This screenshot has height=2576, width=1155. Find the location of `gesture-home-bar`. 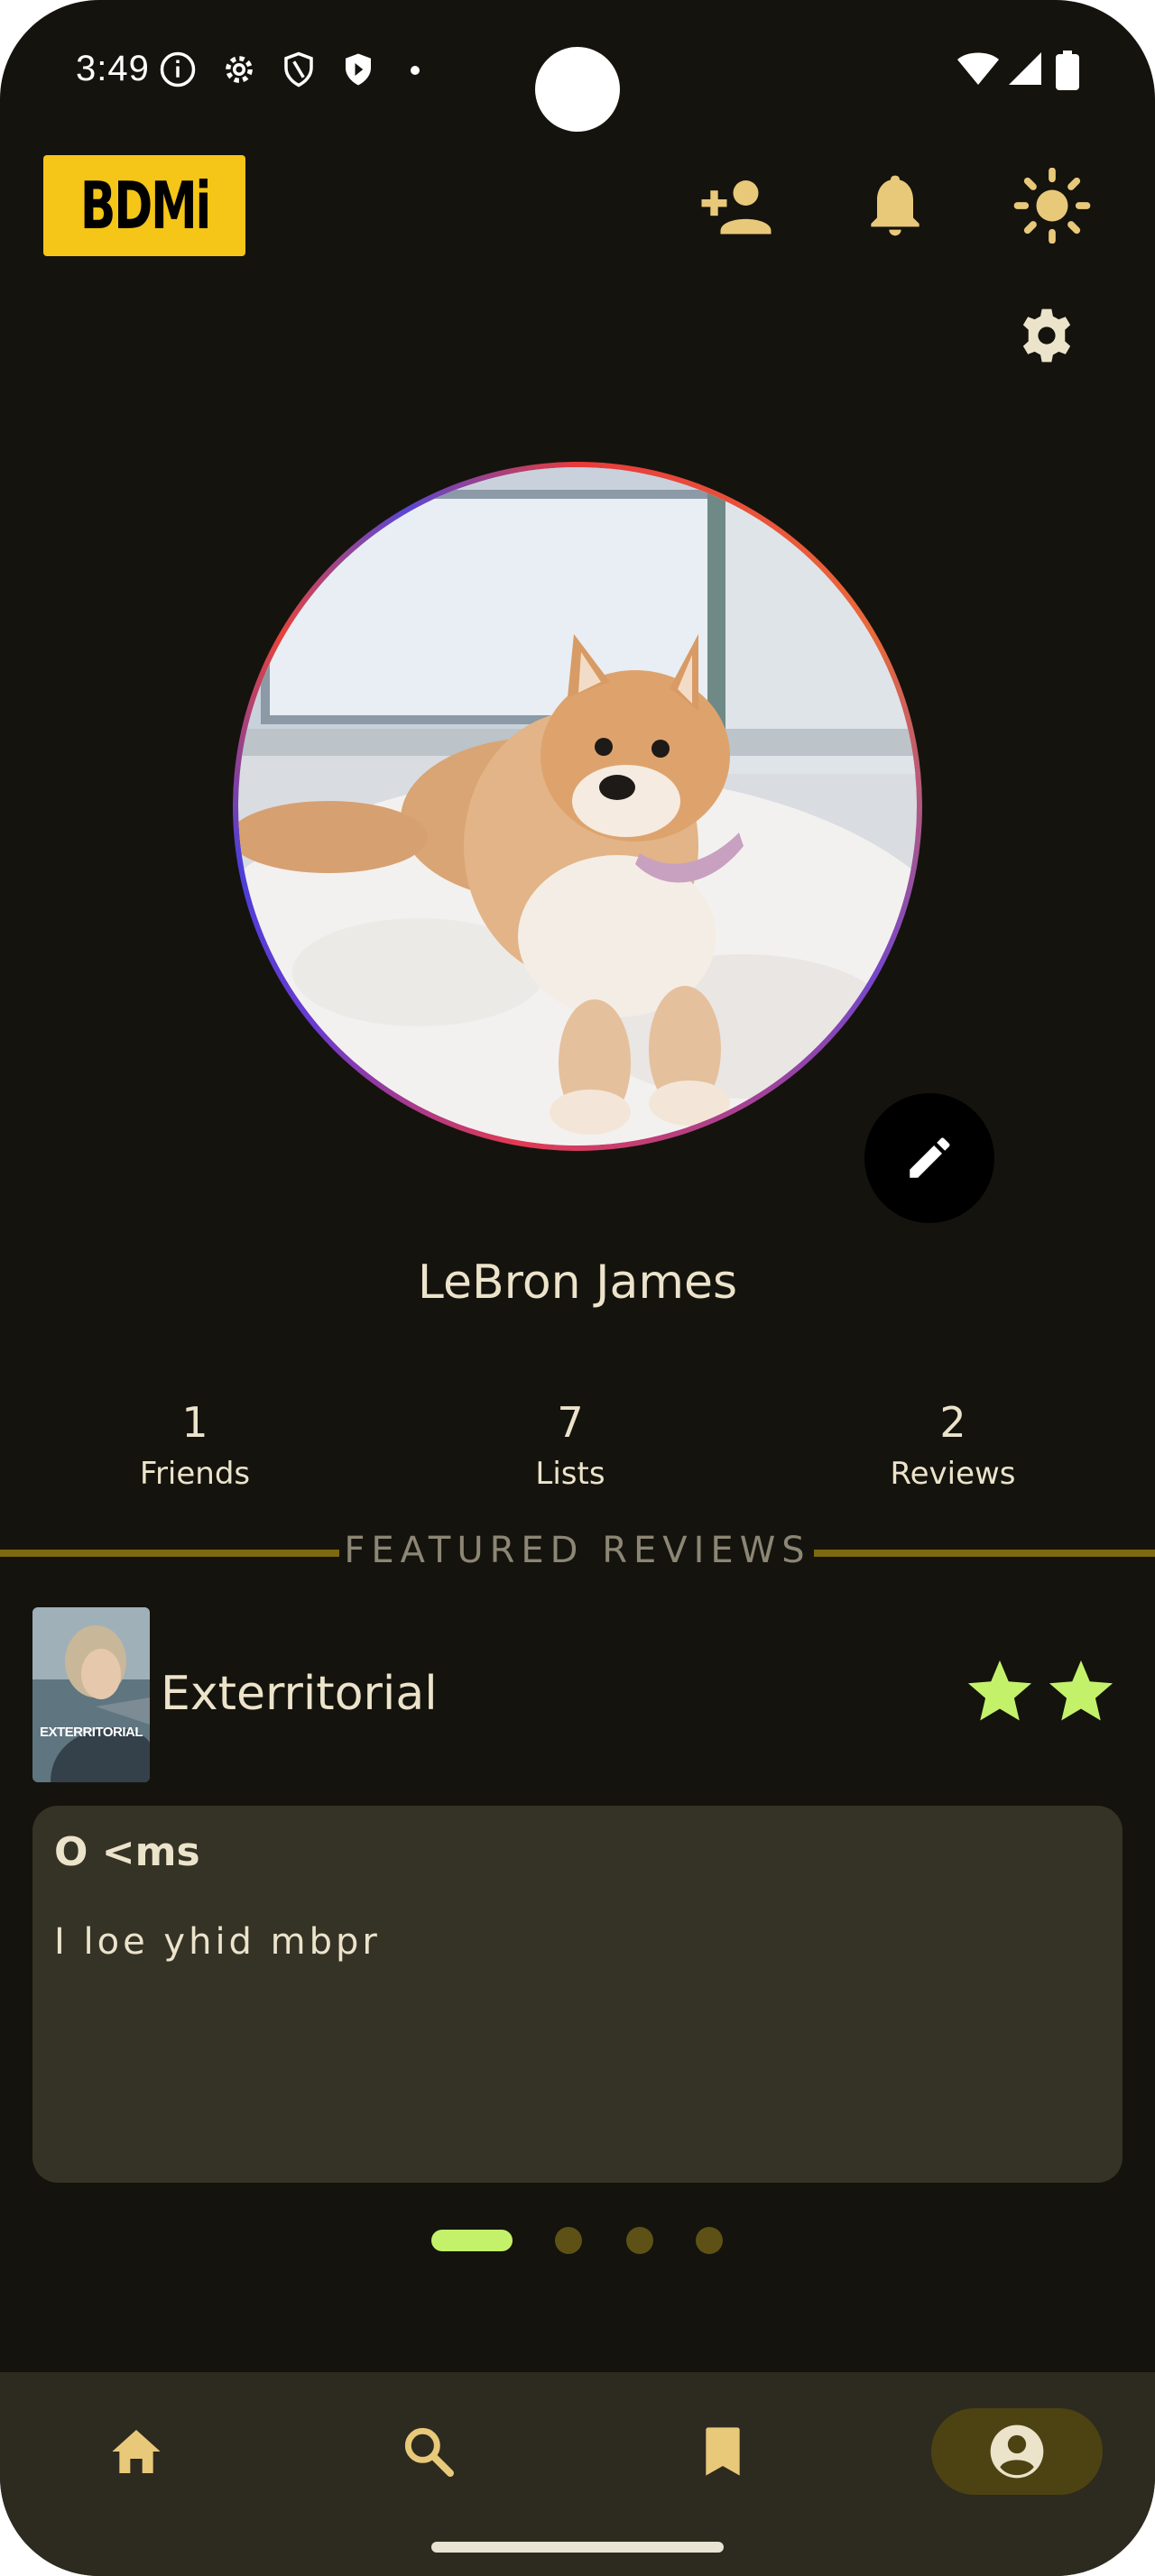

gesture-home-bar is located at coordinates (577, 2547).